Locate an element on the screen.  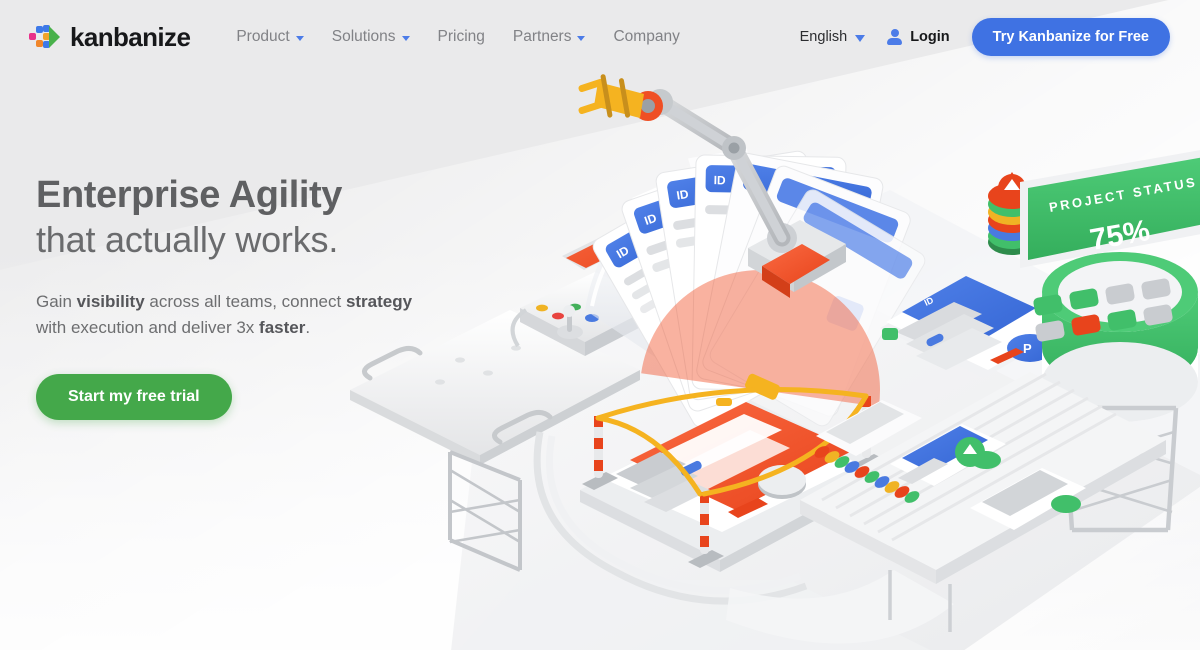
header-right-group: English Login Try Kanbanize for Free is located at coordinates (985, 37).